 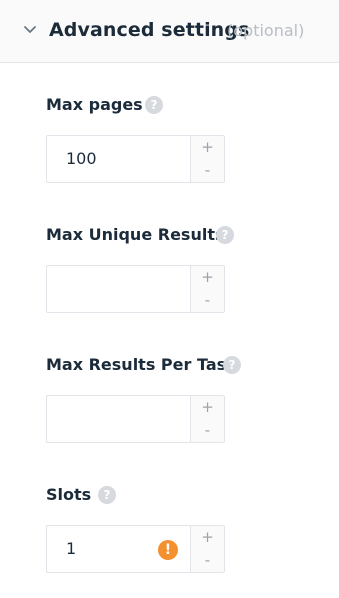 I want to click on section-title: Advanced settings, so click(x=149, y=30).